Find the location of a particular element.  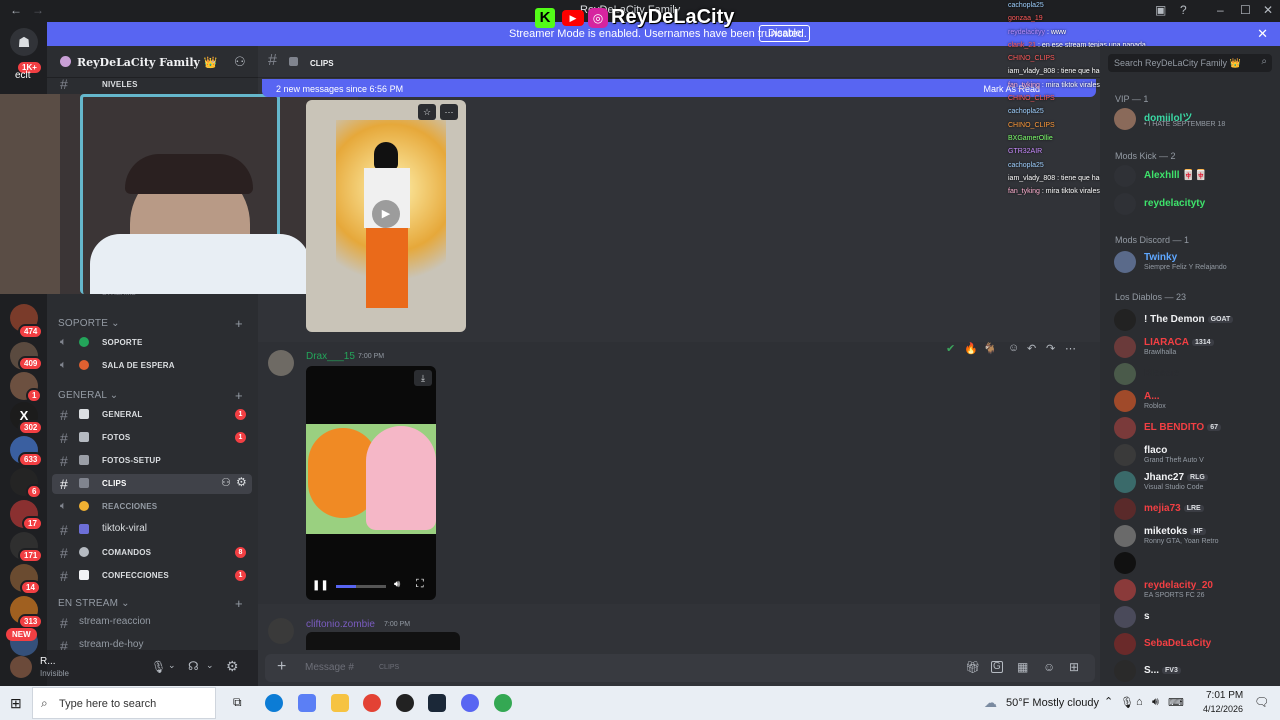

channel-fotos: # FOTOS 1 is located at coordinates (152, 438).